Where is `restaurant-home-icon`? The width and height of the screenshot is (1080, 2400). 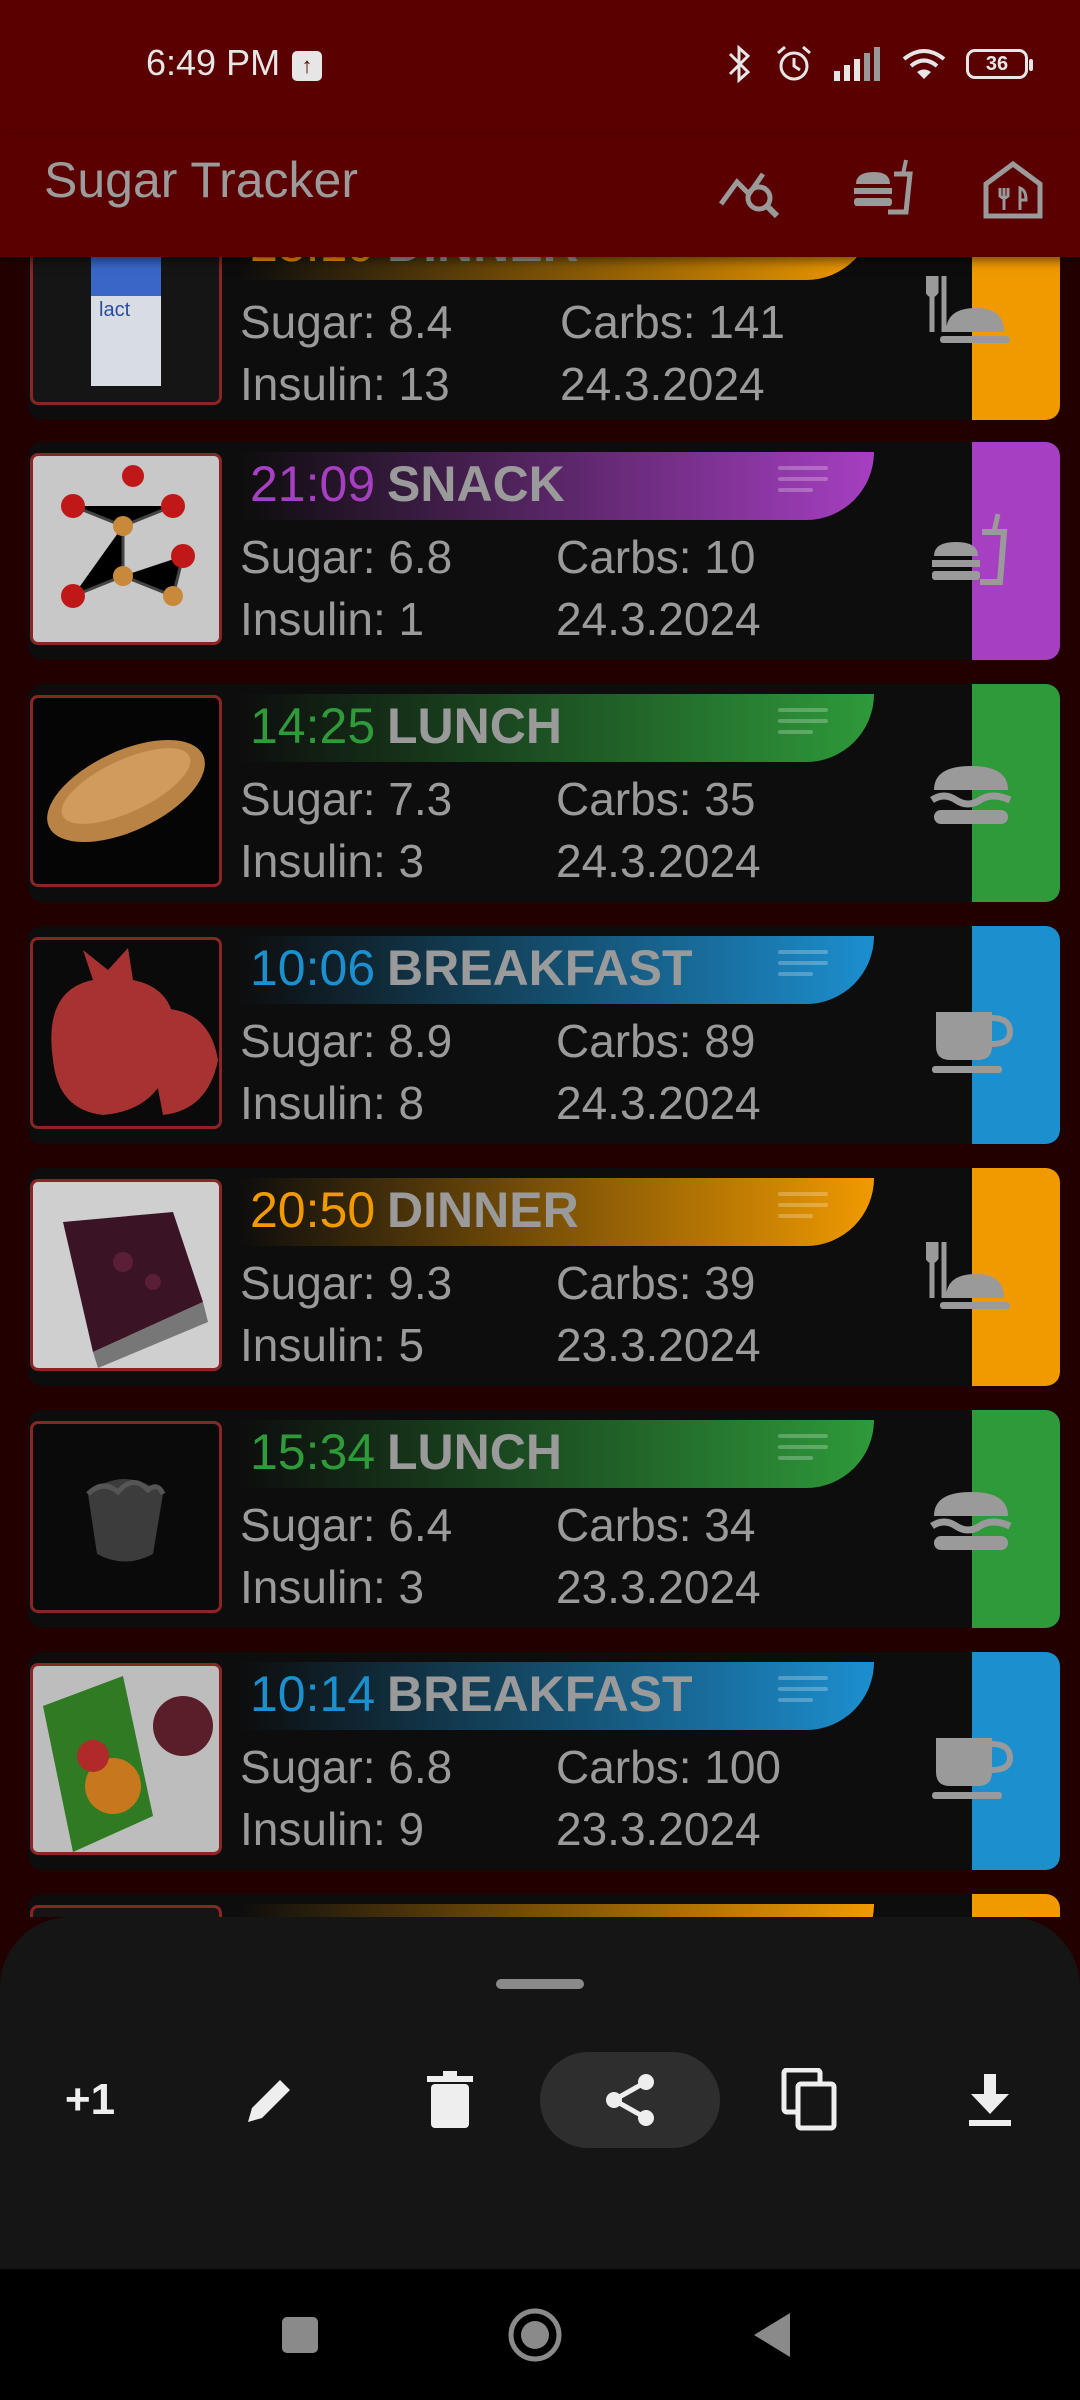 restaurant-home-icon is located at coordinates (1013, 189).